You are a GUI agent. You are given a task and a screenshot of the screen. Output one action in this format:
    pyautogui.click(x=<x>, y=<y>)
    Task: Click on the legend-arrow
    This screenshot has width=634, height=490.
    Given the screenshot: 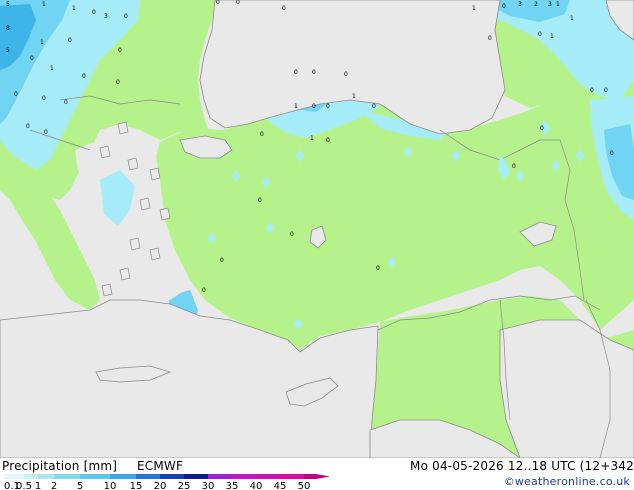 What is the action you would take?
    pyautogui.click(x=323, y=476)
    